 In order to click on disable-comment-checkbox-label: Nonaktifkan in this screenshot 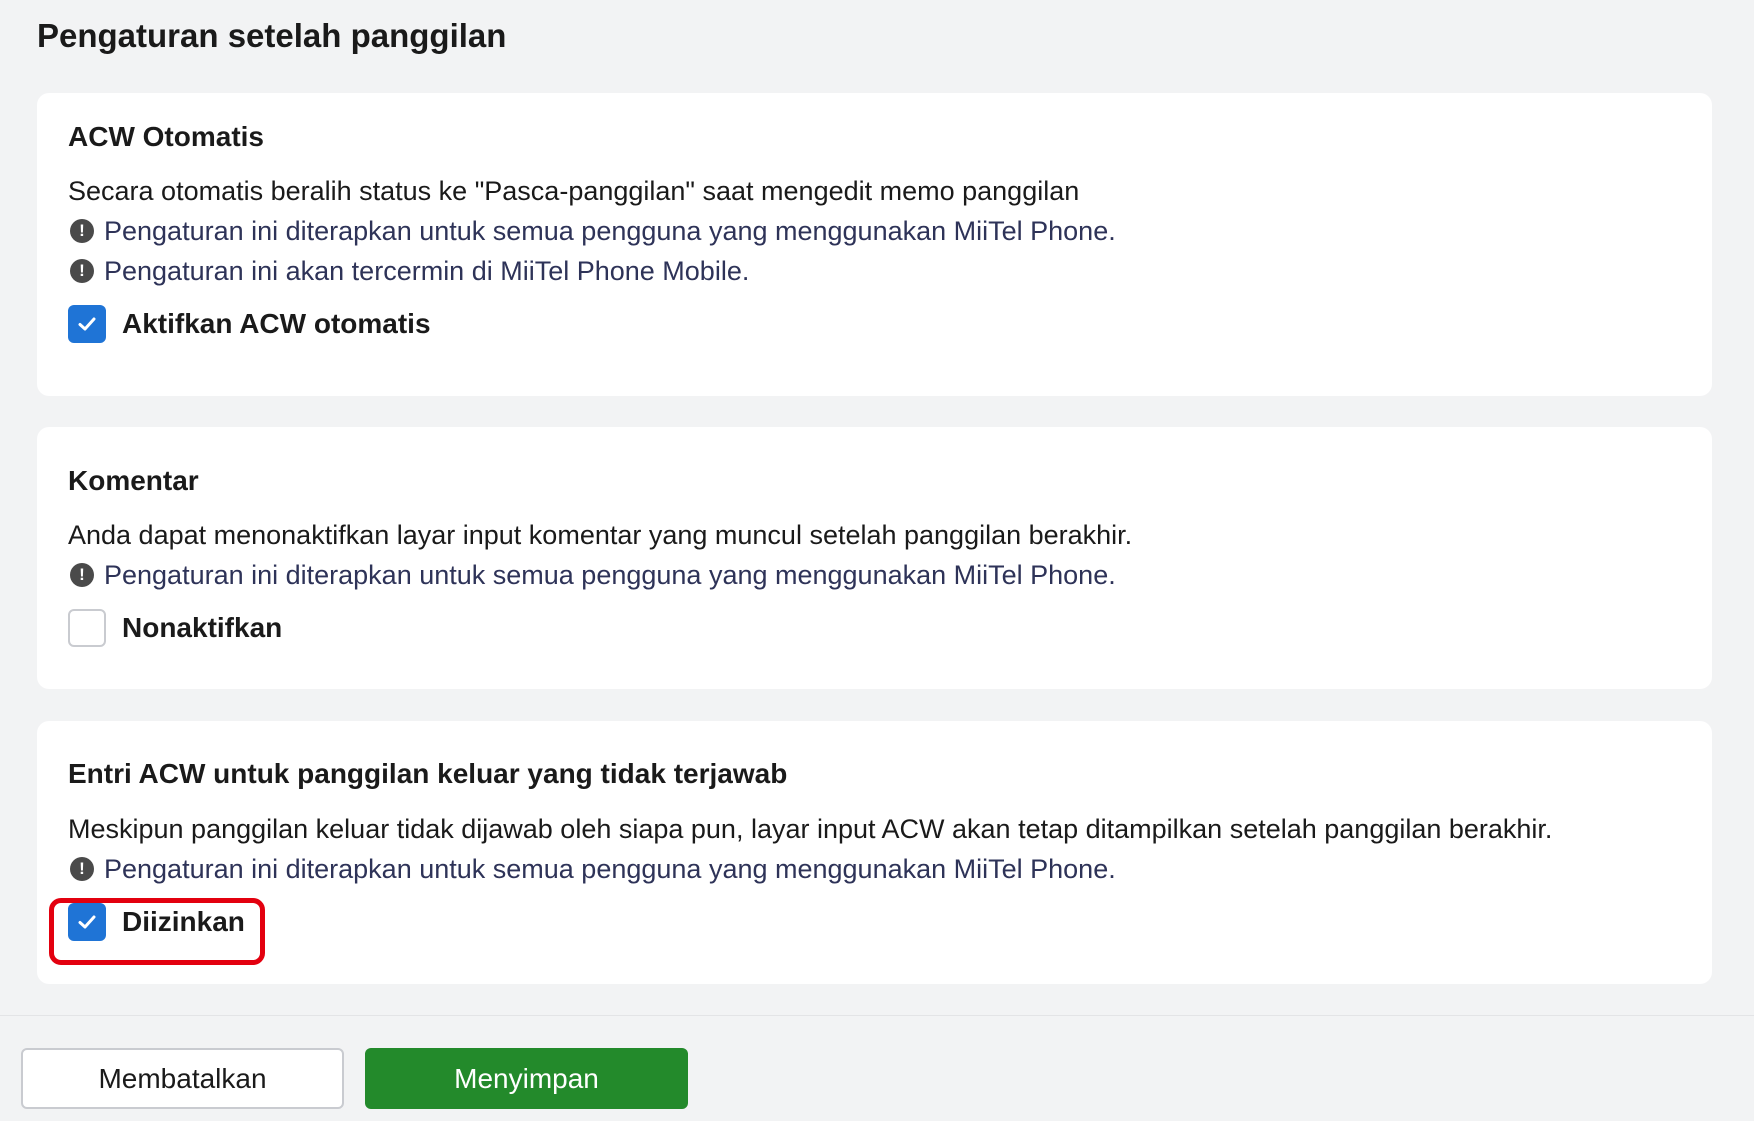, I will do `click(202, 628)`.